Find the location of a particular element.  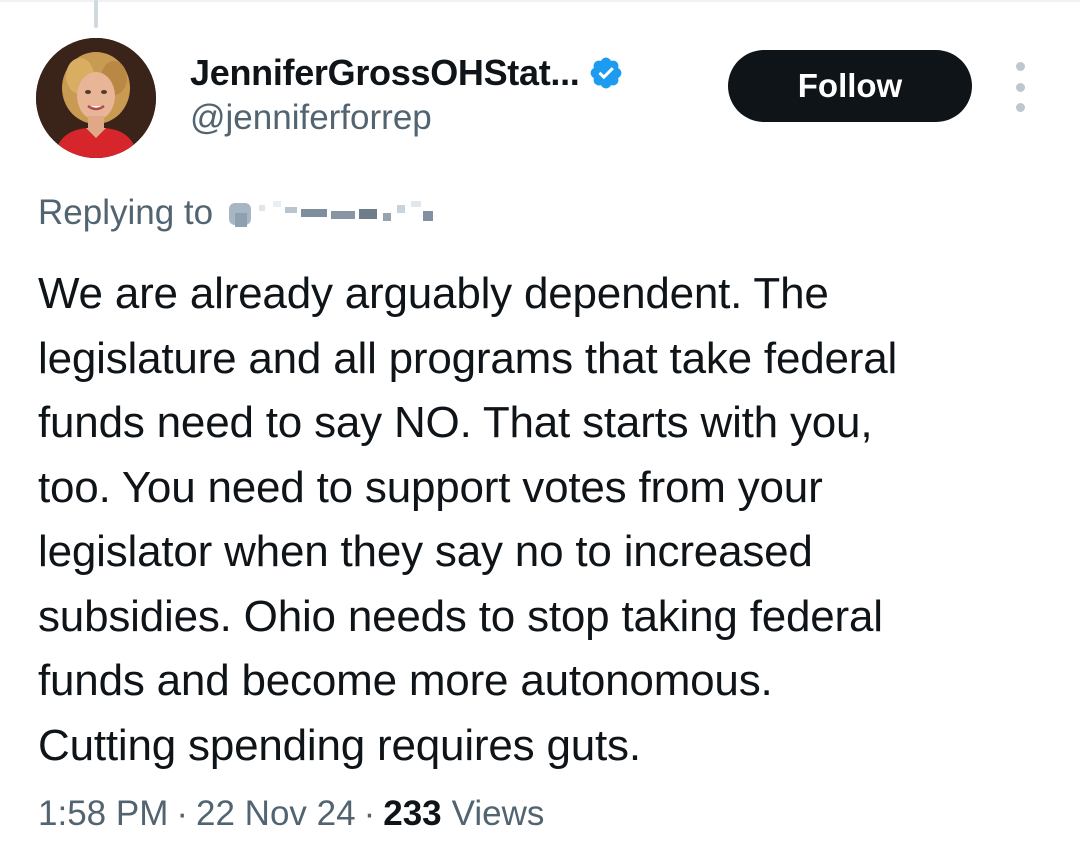

tweet-time: 1:58 PM is located at coordinates (103, 814).